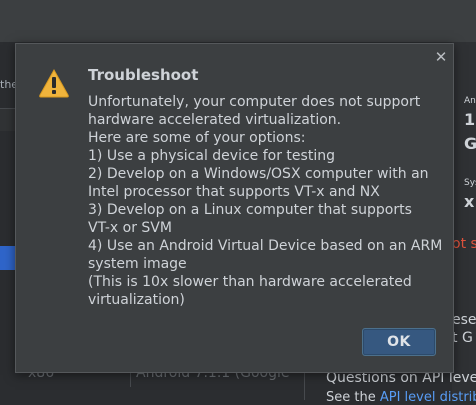  What do you see at coordinates (470, 143) in the screenshot?
I see `background-right-value: G` at bounding box center [470, 143].